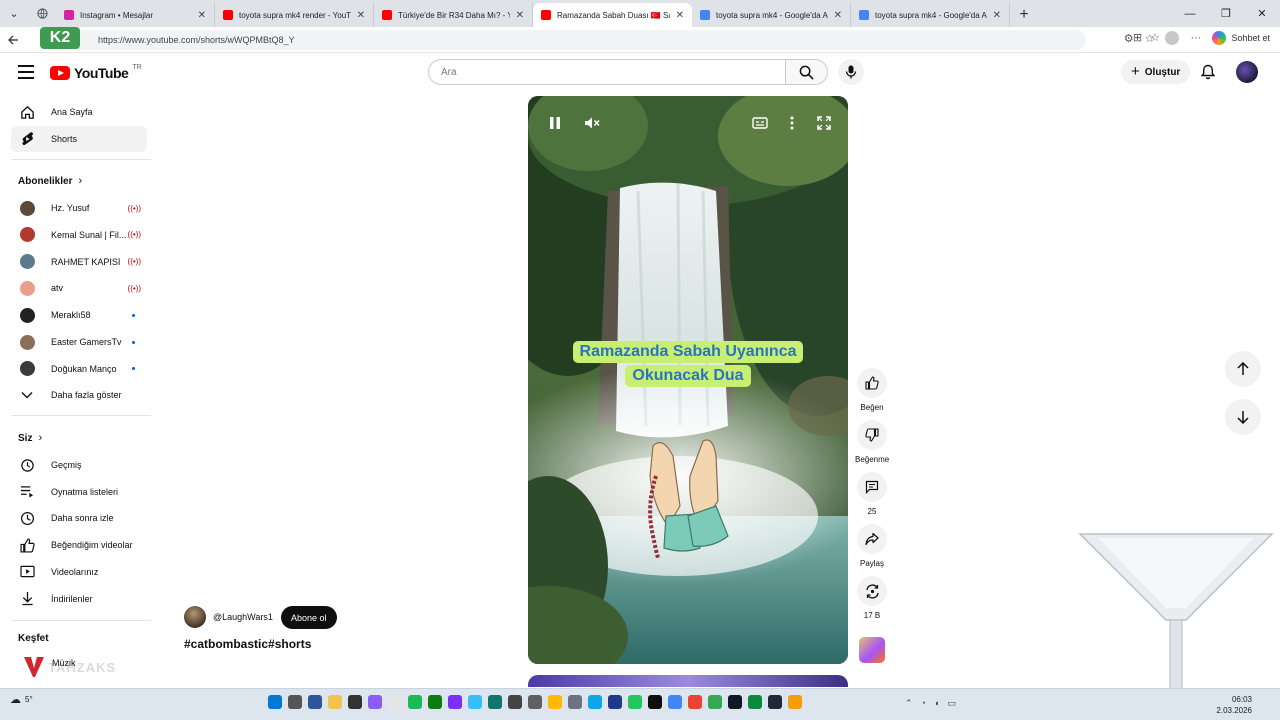  I want to click on dislike-button: Beğenme, so click(872, 442).